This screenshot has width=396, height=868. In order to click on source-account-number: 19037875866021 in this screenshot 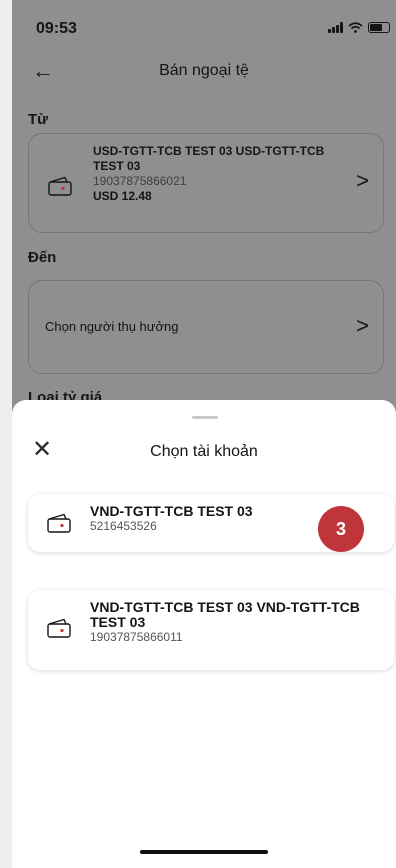, I will do `click(140, 181)`.